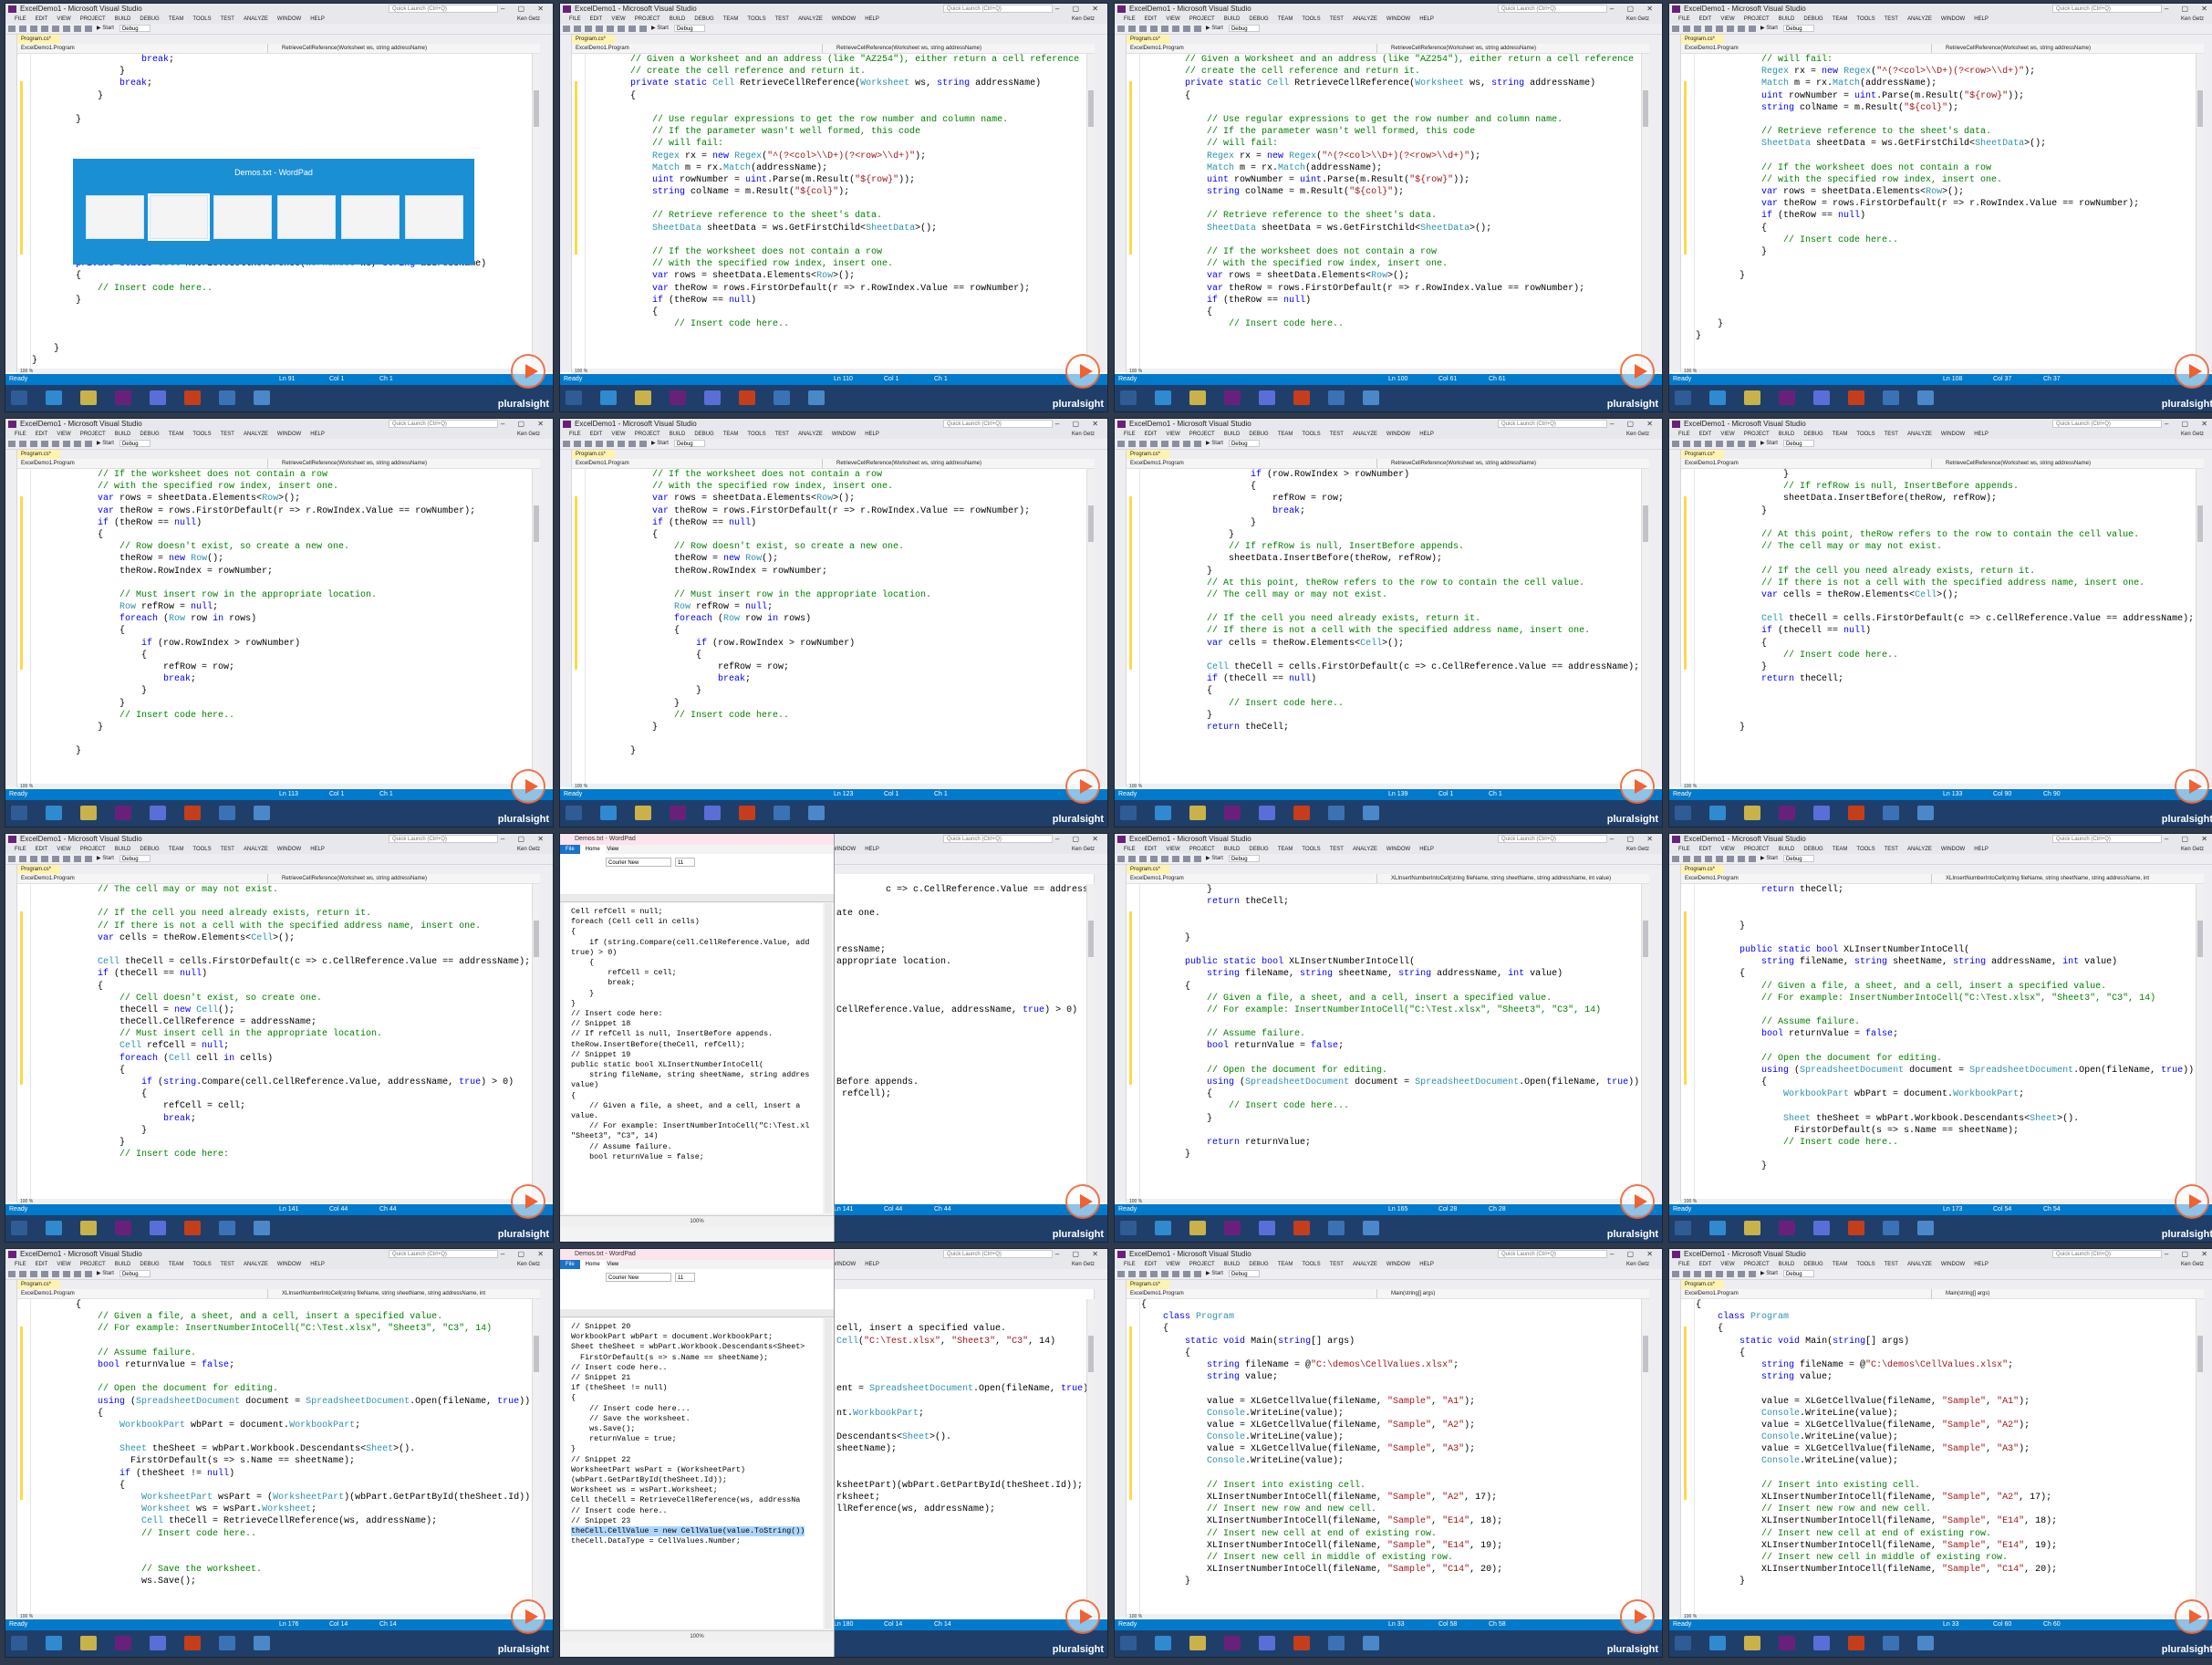  What do you see at coordinates (1084, 1264) in the screenshot?
I see `user-name: Ken Getz` at bounding box center [1084, 1264].